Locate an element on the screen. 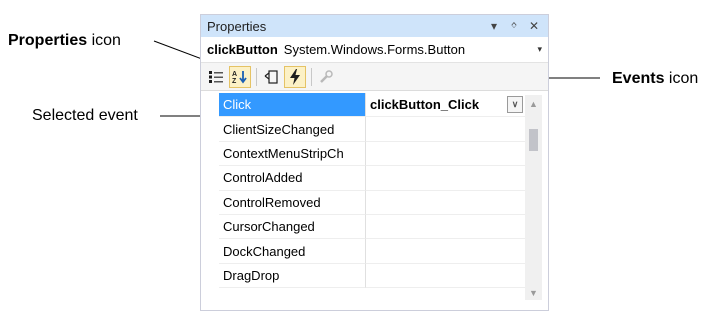 This screenshot has width=706, height=311. alphabetical-icon: A Z is located at coordinates (239, 77).